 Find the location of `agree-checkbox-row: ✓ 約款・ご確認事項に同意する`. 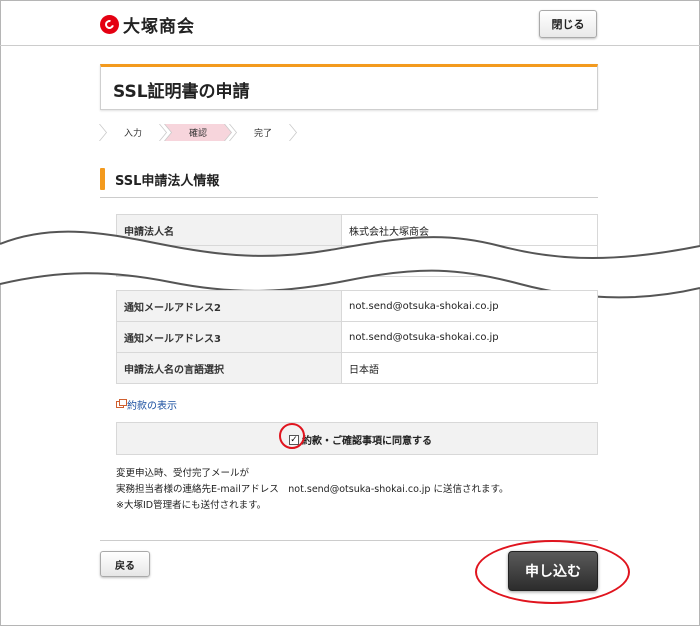

agree-checkbox-row: ✓ 約款・ご確認事項に同意する is located at coordinates (360, 439).